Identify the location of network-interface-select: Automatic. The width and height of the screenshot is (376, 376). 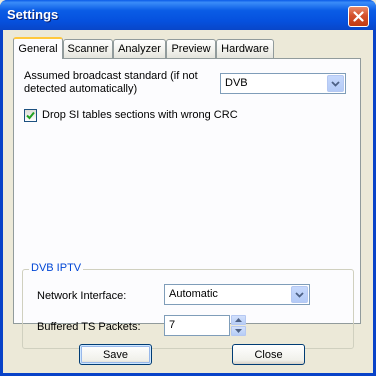
(237, 294).